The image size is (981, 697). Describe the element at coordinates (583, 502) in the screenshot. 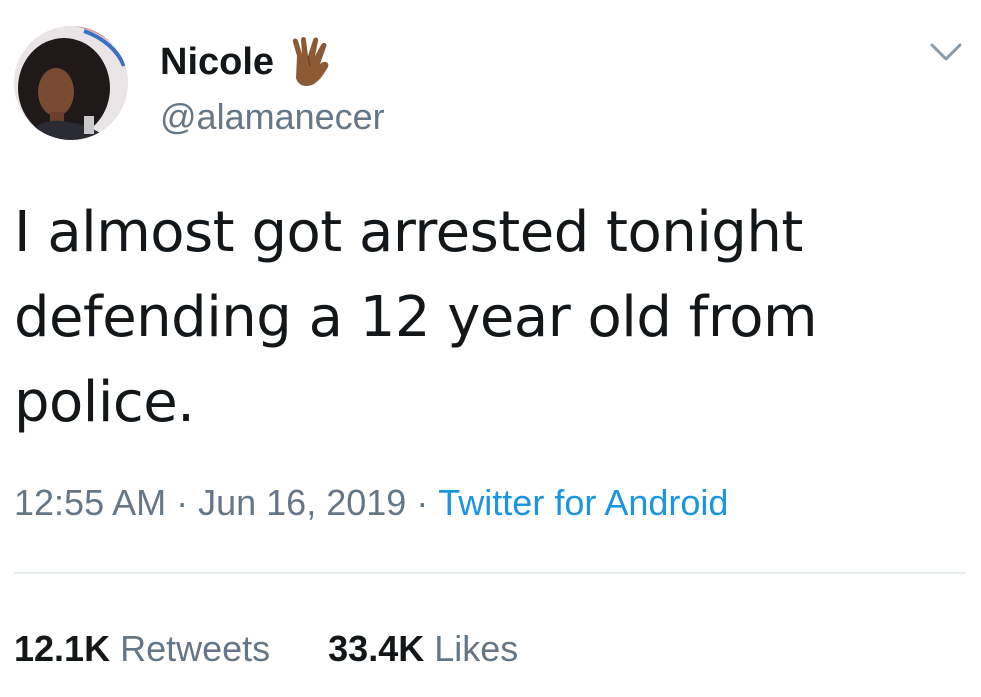

I see `tweet-source-link: Twitter for Android` at that location.